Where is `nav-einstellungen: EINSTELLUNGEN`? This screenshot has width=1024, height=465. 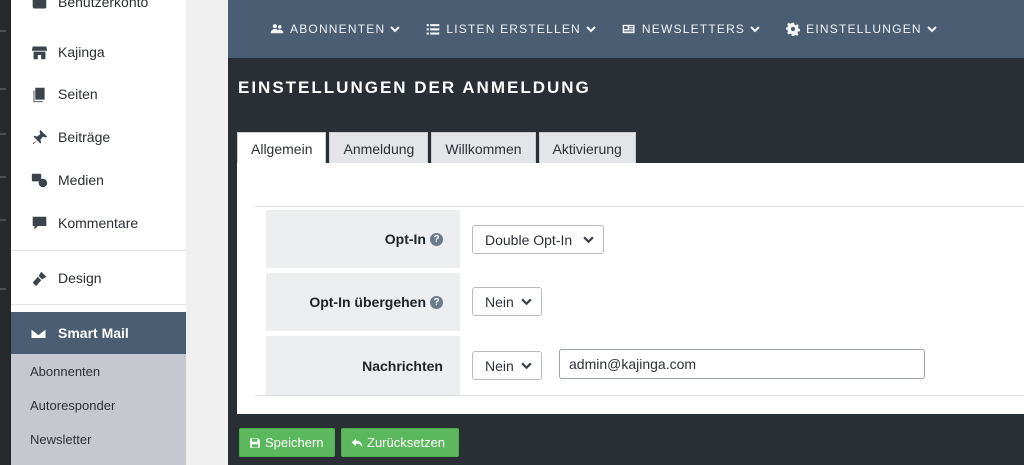 nav-einstellungen: EINSTELLUNGEN is located at coordinates (861, 29).